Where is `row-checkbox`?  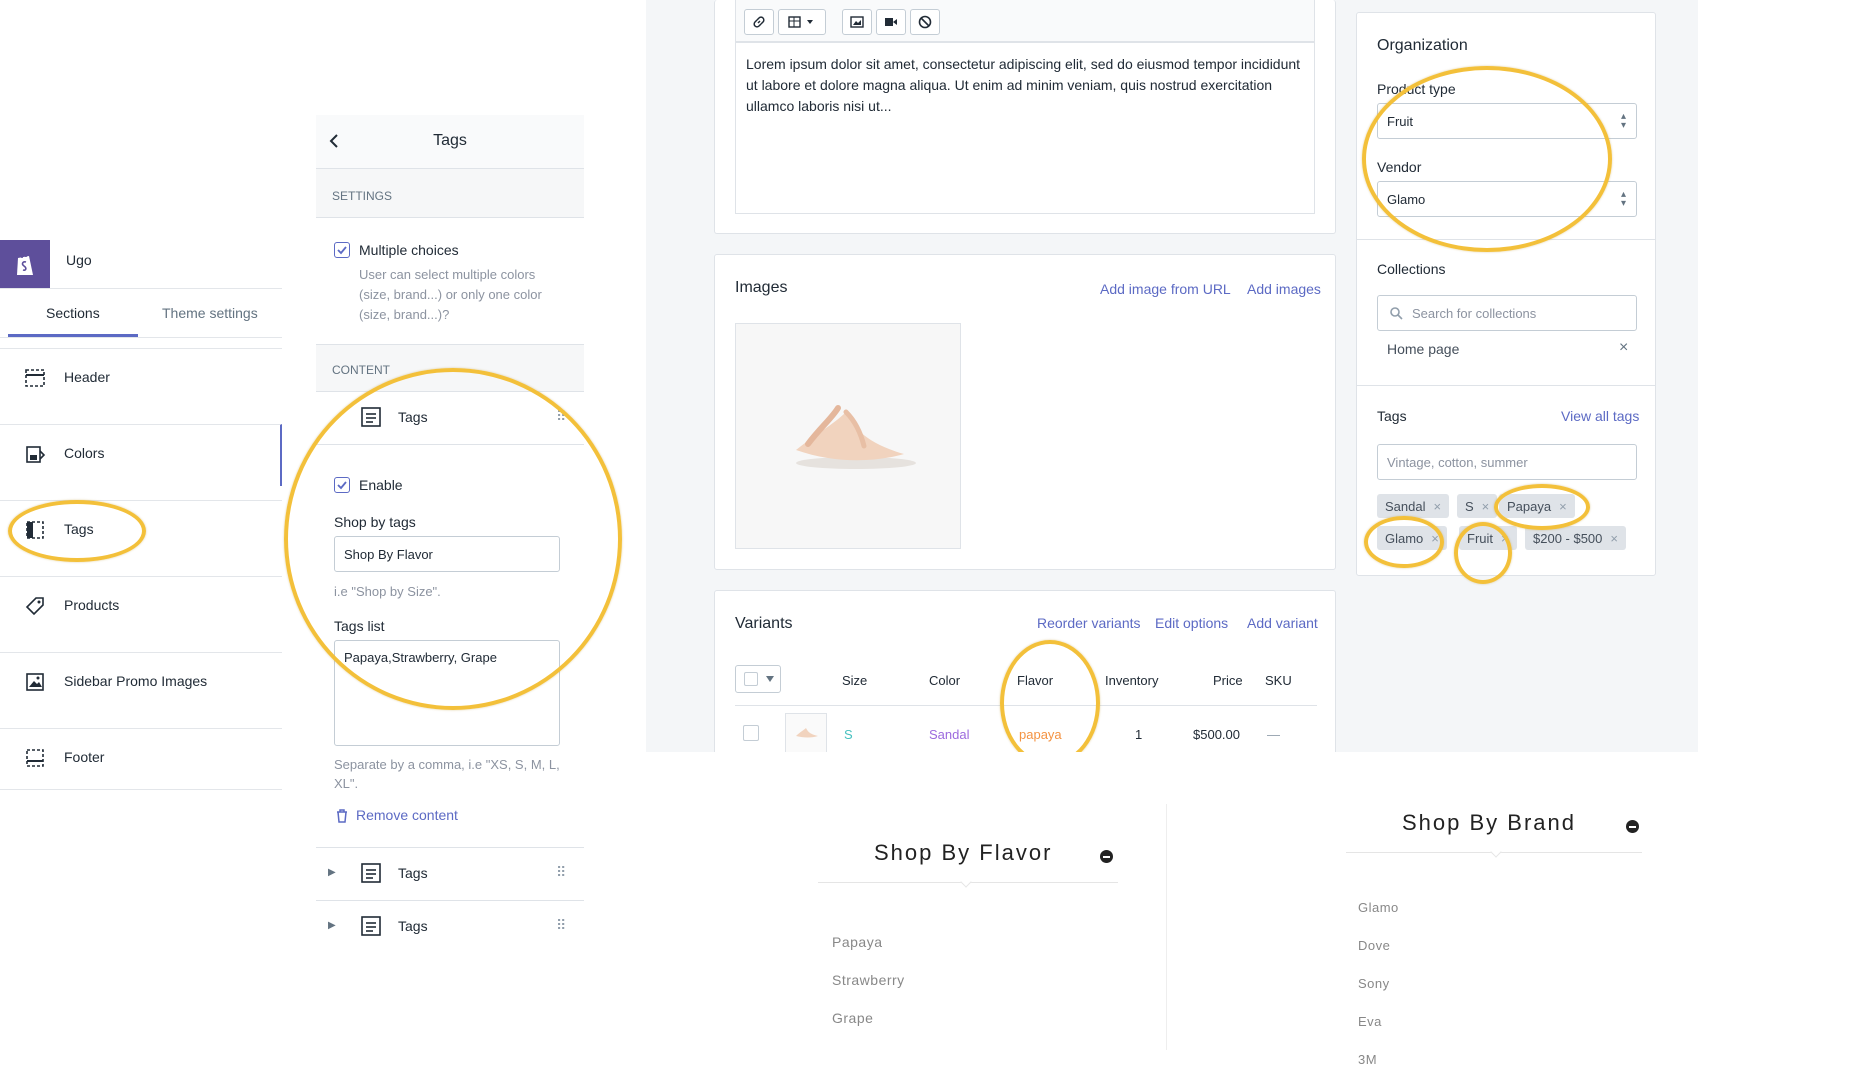
row-checkbox is located at coordinates (751, 733).